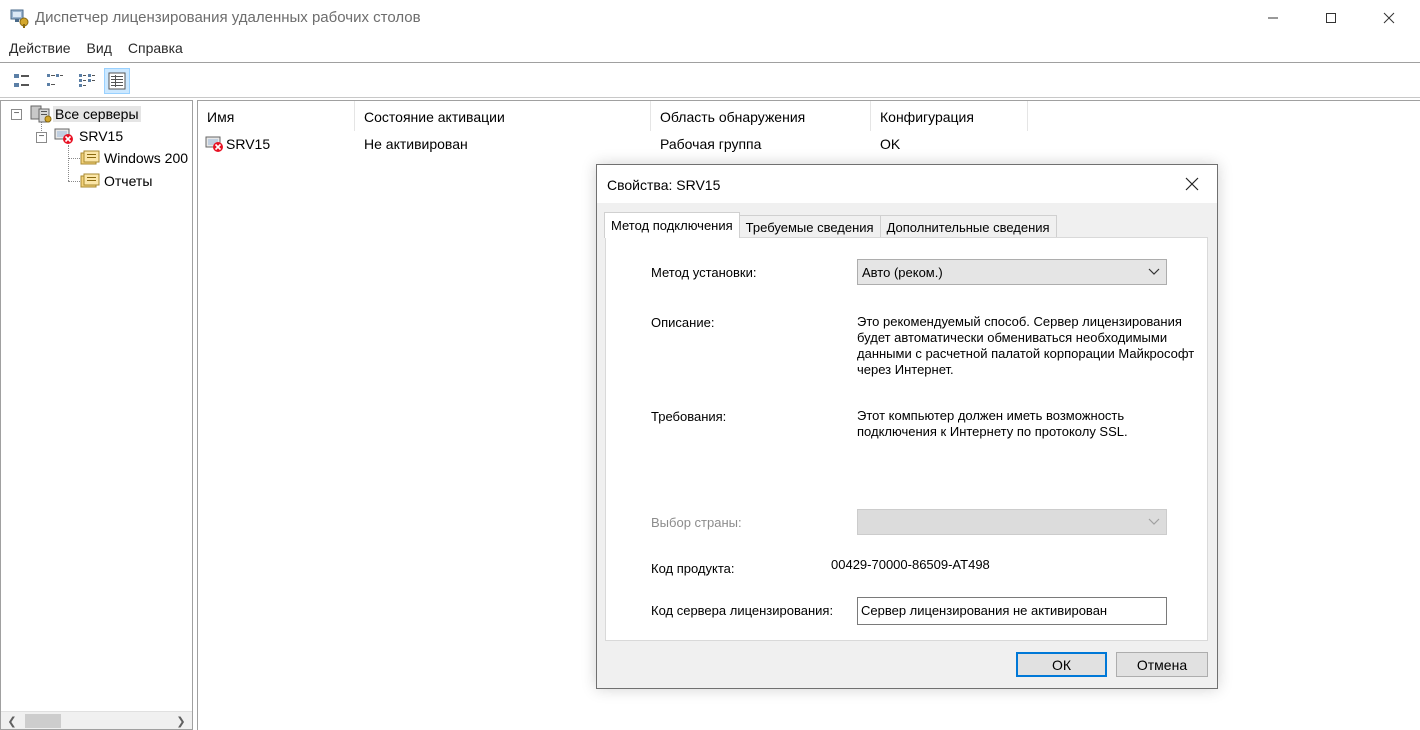 This screenshot has height=730, width=1420. What do you see at coordinates (128, 181) in the screenshot?
I see `tree-label-reports: Отчеты` at bounding box center [128, 181].